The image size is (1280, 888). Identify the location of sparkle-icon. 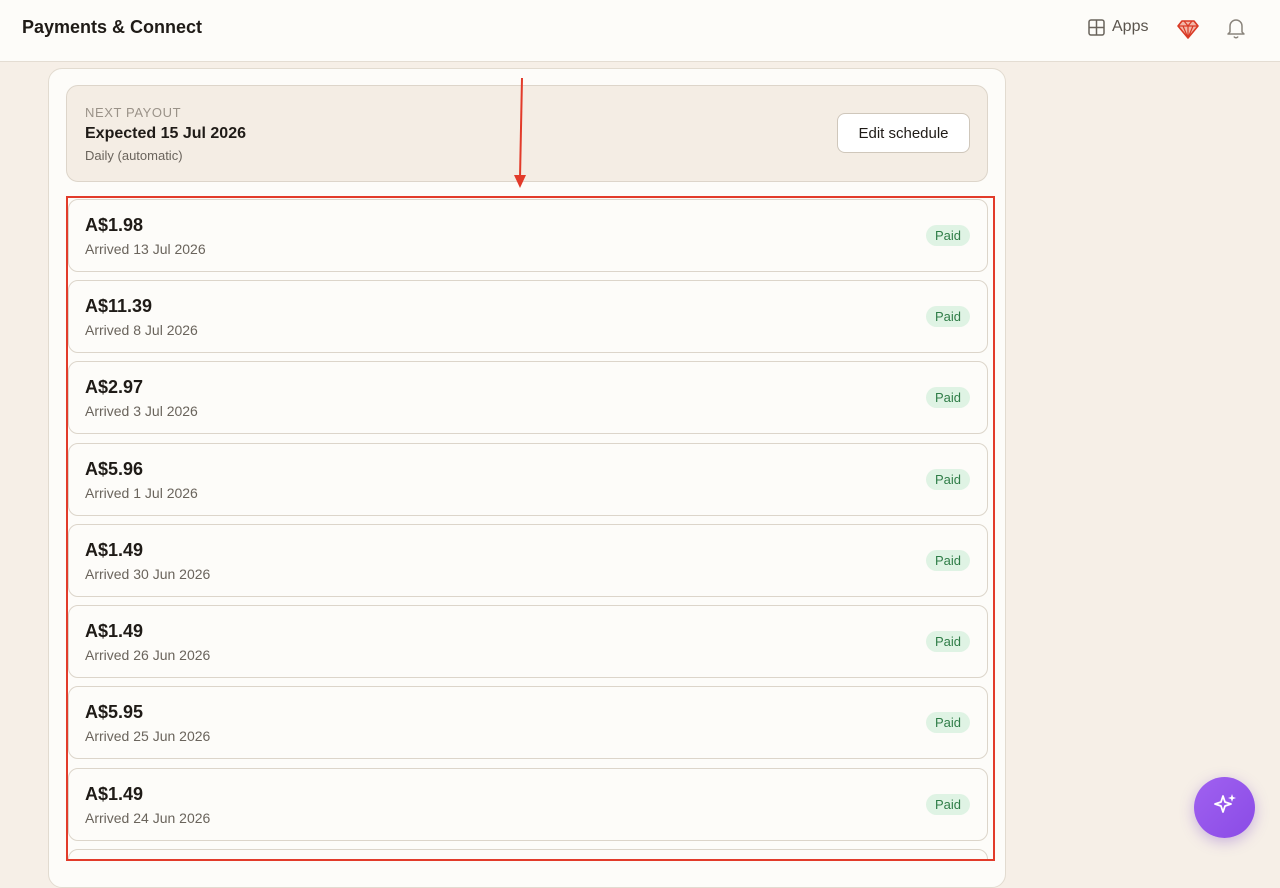
(1225, 807).